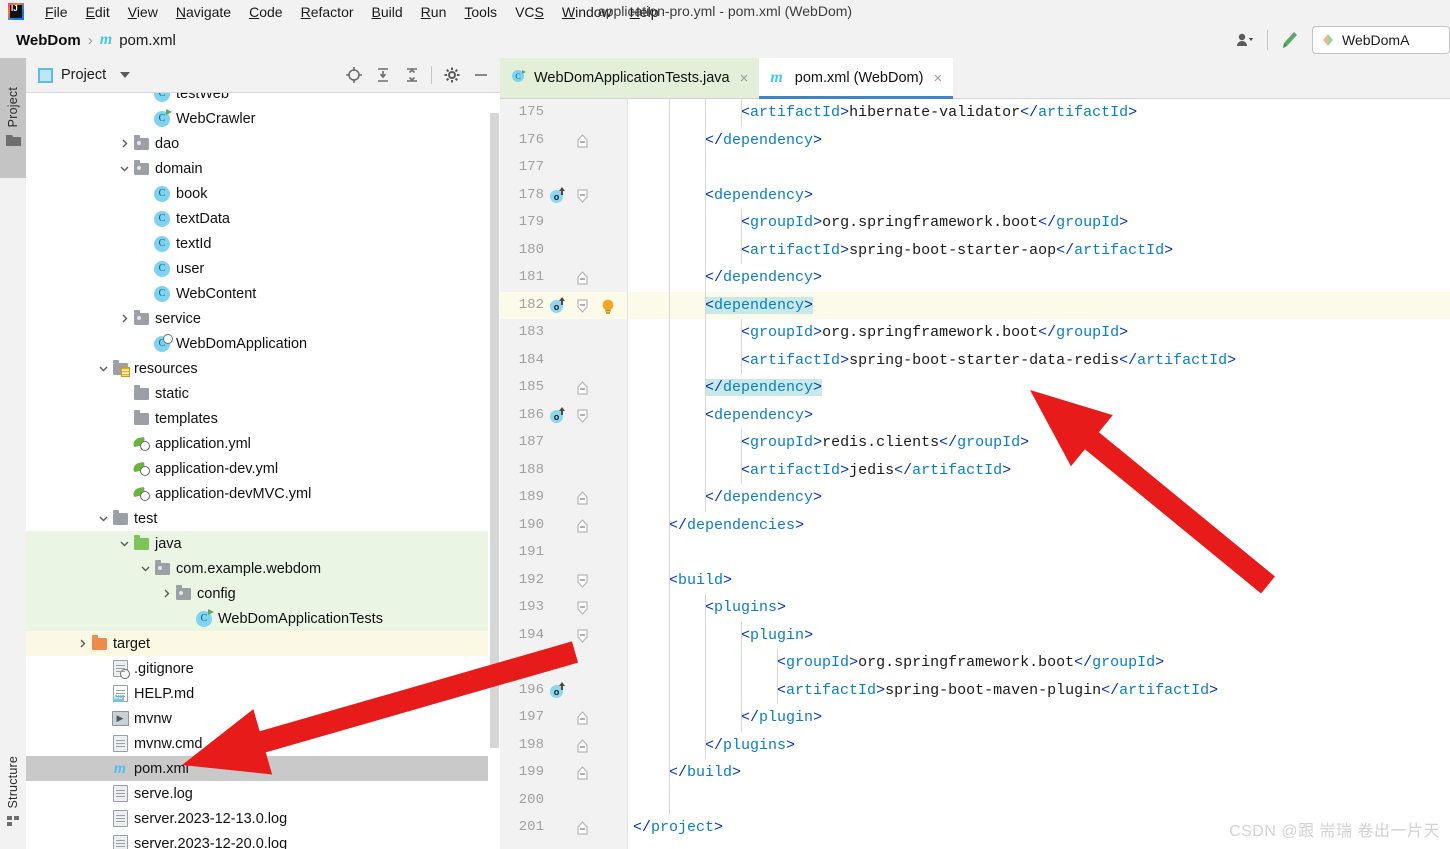  I want to click on tree-node: Cuser, so click(263, 268).